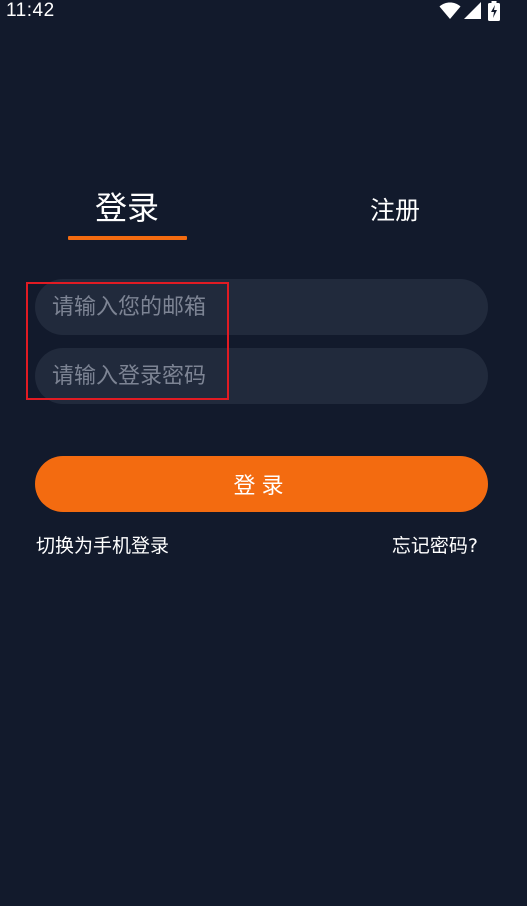 The image size is (527, 906). What do you see at coordinates (450, 11) in the screenshot?
I see `wifi-icon` at bounding box center [450, 11].